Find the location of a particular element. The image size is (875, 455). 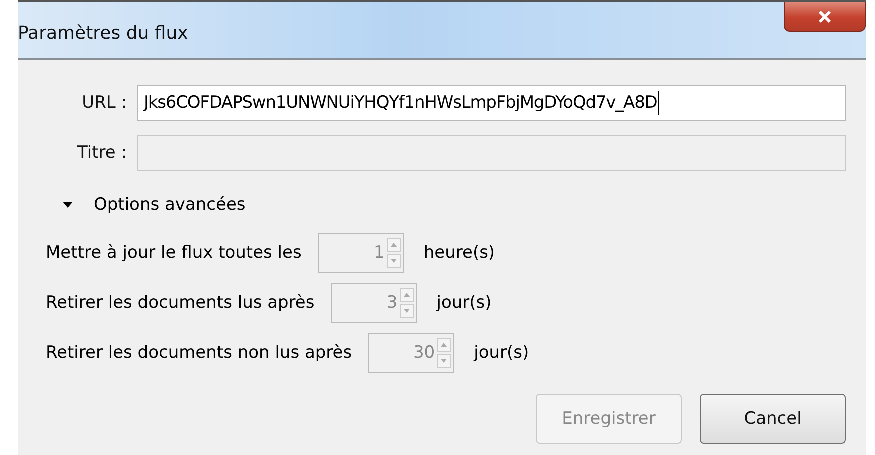

field-value: Jks6COFDAPSwn1UNWNUiYHQYf1nHWsLmpFbjMgDYoQd7v_A8D is located at coordinates (401, 103).